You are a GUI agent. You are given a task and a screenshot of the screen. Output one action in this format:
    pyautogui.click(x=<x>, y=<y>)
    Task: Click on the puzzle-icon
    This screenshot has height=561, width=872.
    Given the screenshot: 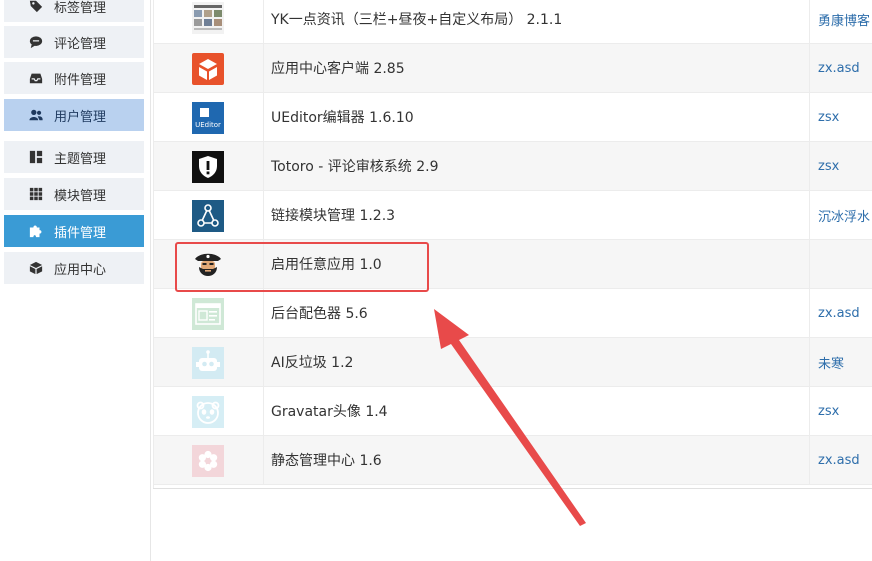 What is the action you would take?
    pyautogui.click(x=35, y=231)
    